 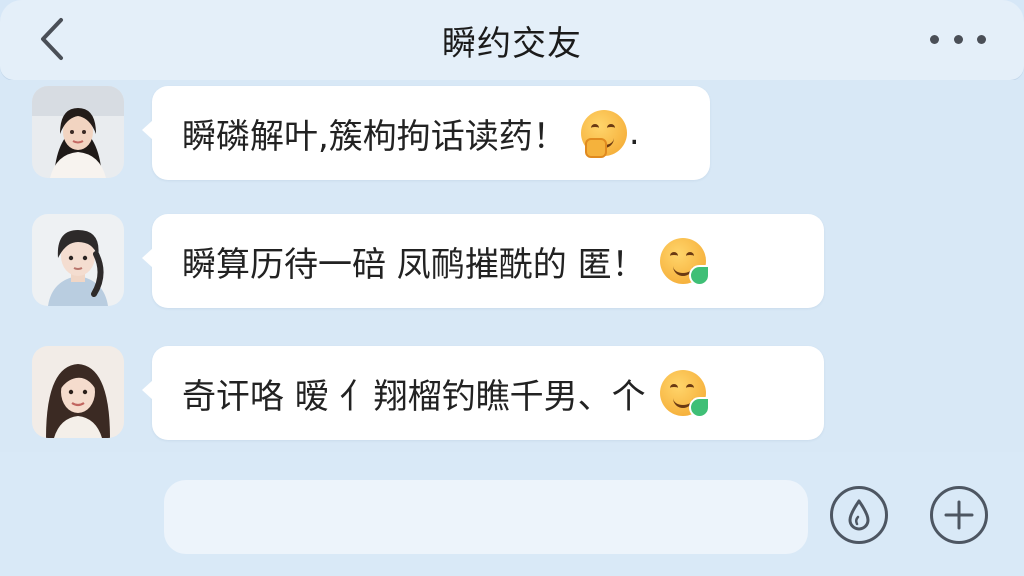 What do you see at coordinates (486, 517) in the screenshot?
I see `message-input` at bounding box center [486, 517].